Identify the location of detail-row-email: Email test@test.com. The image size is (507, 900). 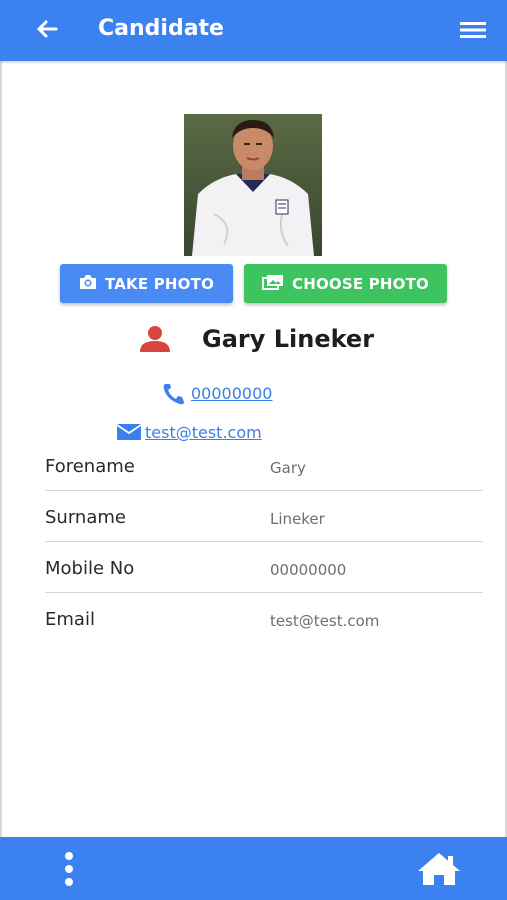
(264, 618).